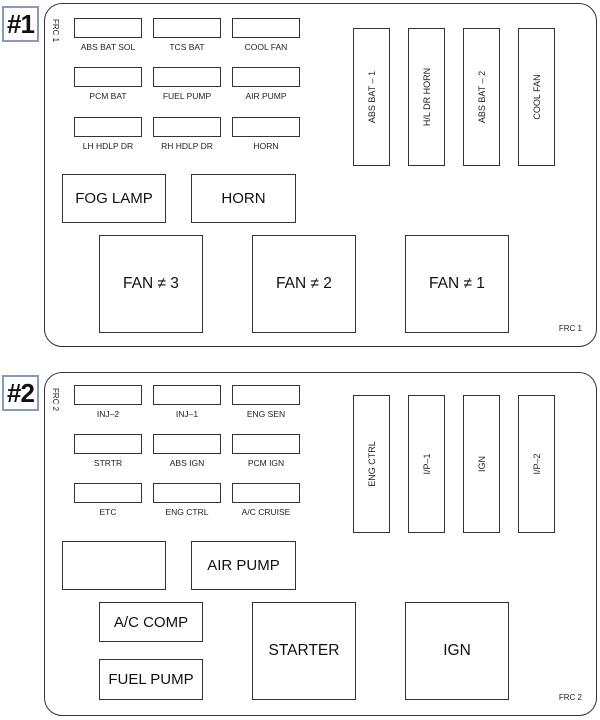  What do you see at coordinates (187, 463) in the screenshot?
I see `fuse-label: ABS IGN` at bounding box center [187, 463].